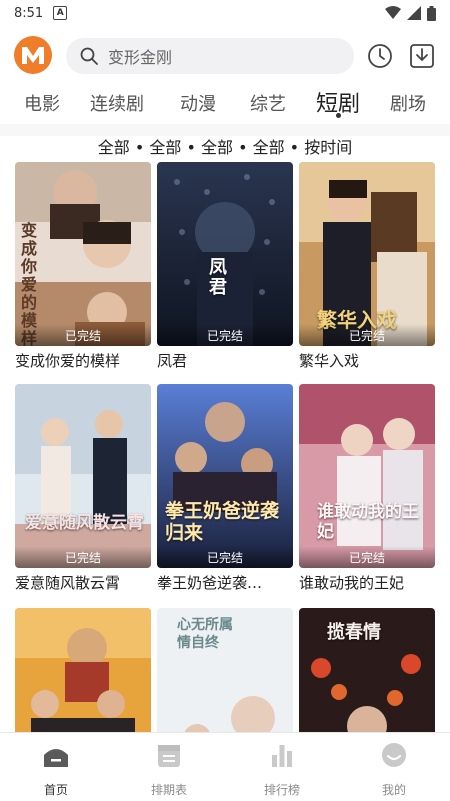 The image size is (450, 801). What do you see at coordinates (367, 254) in the screenshot?
I see `drama-poster: 繁华入戏 已完结` at bounding box center [367, 254].